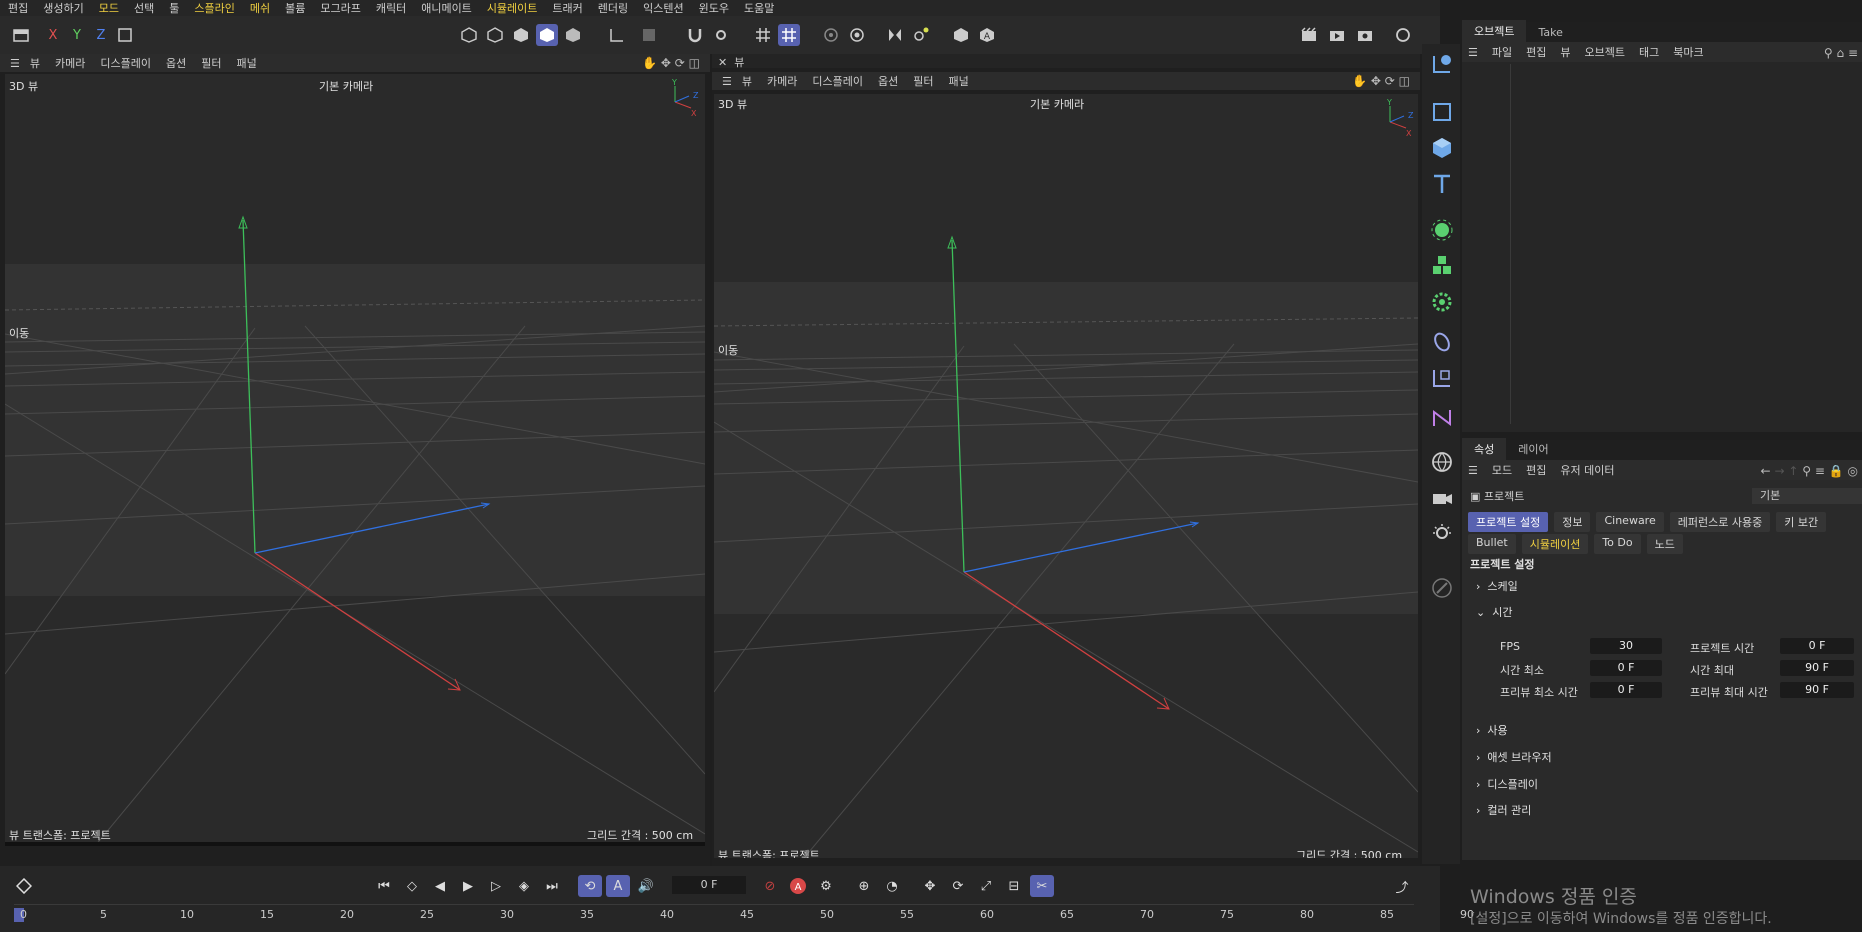 This screenshot has width=1862, height=932. Describe the element at coordinates (1617, 544) in the screenshot. I see `attribute-tab-chip: To Do` at that location.